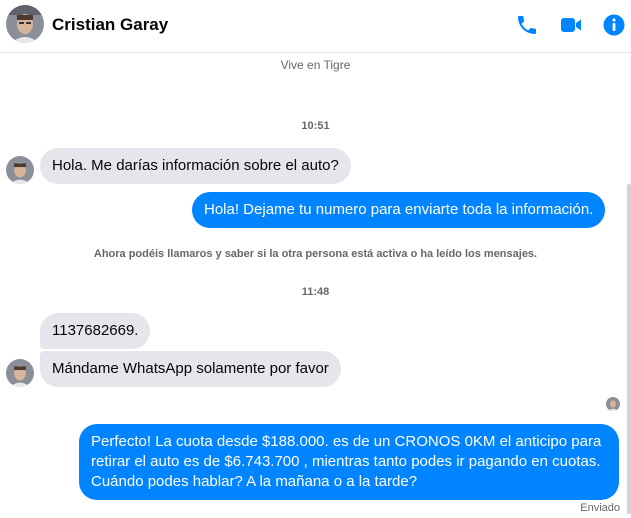 The height and width of the screenshot is (518, 631). I want to click on timestamp: 10:51, so click(315, 126).